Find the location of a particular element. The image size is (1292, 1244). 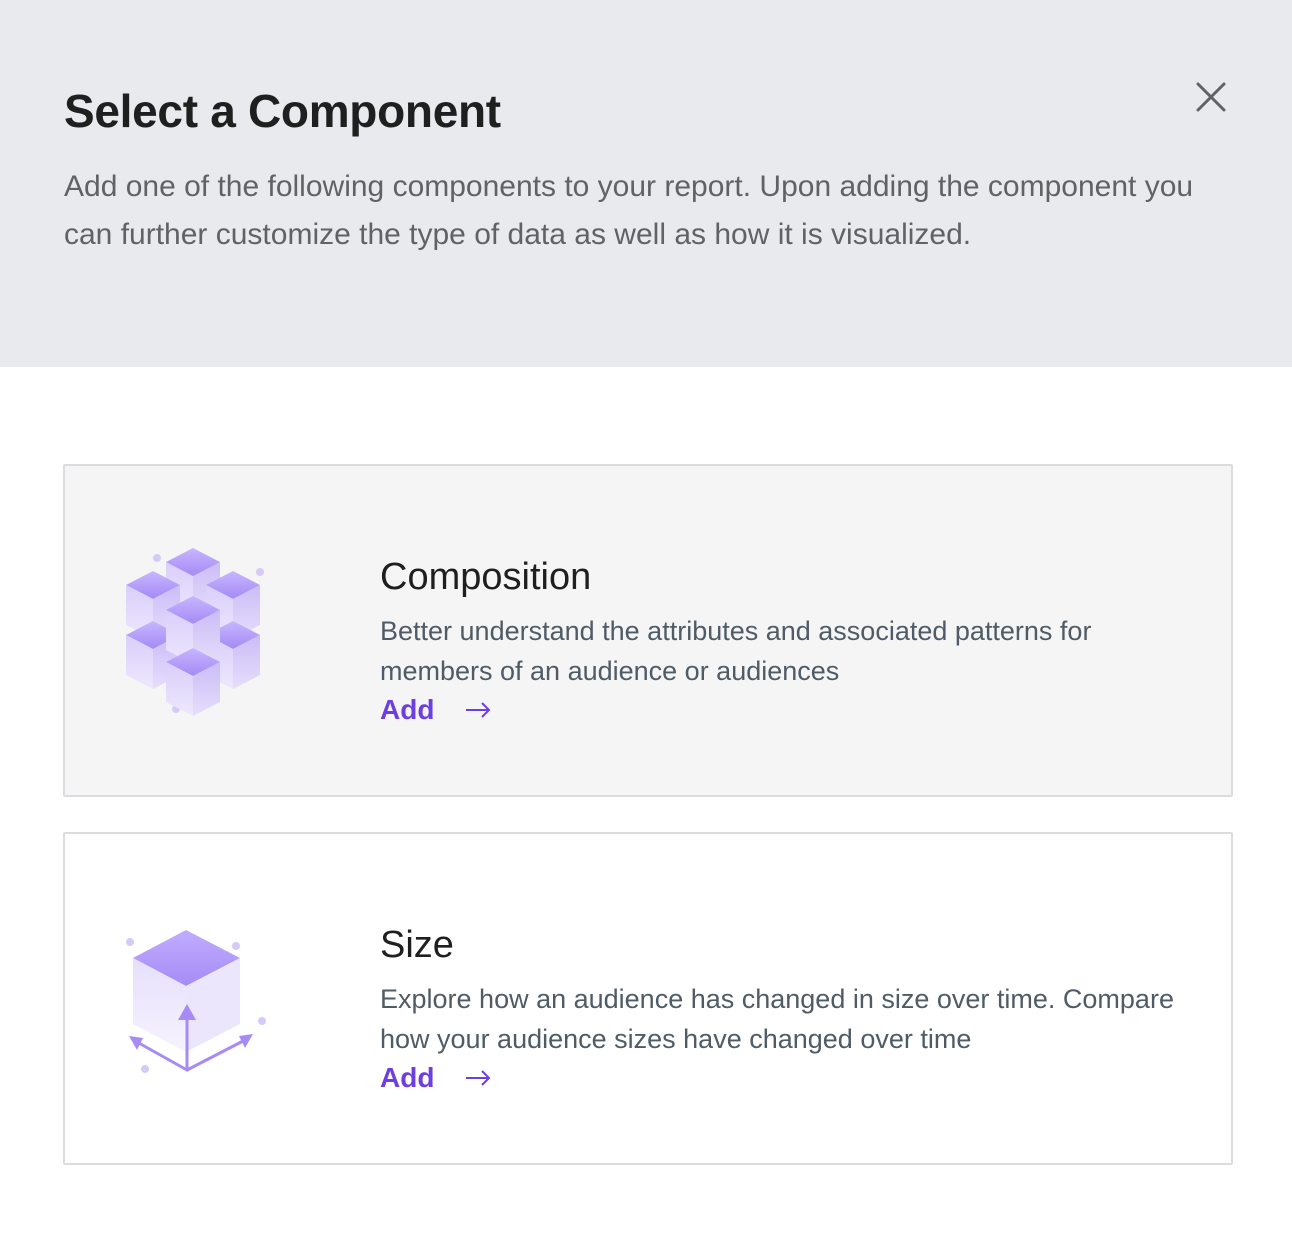

component-title: Composition is located at coordinates (486, 577).